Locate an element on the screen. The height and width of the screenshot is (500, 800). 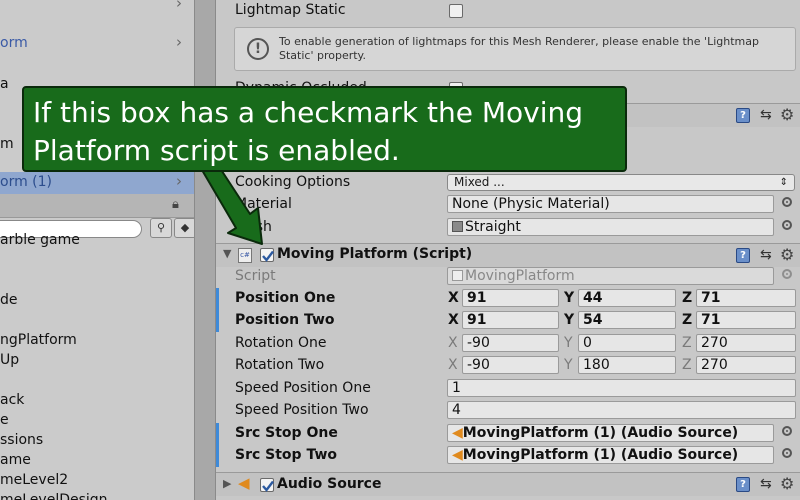
list-item: de is located at coordinates (9, 300).